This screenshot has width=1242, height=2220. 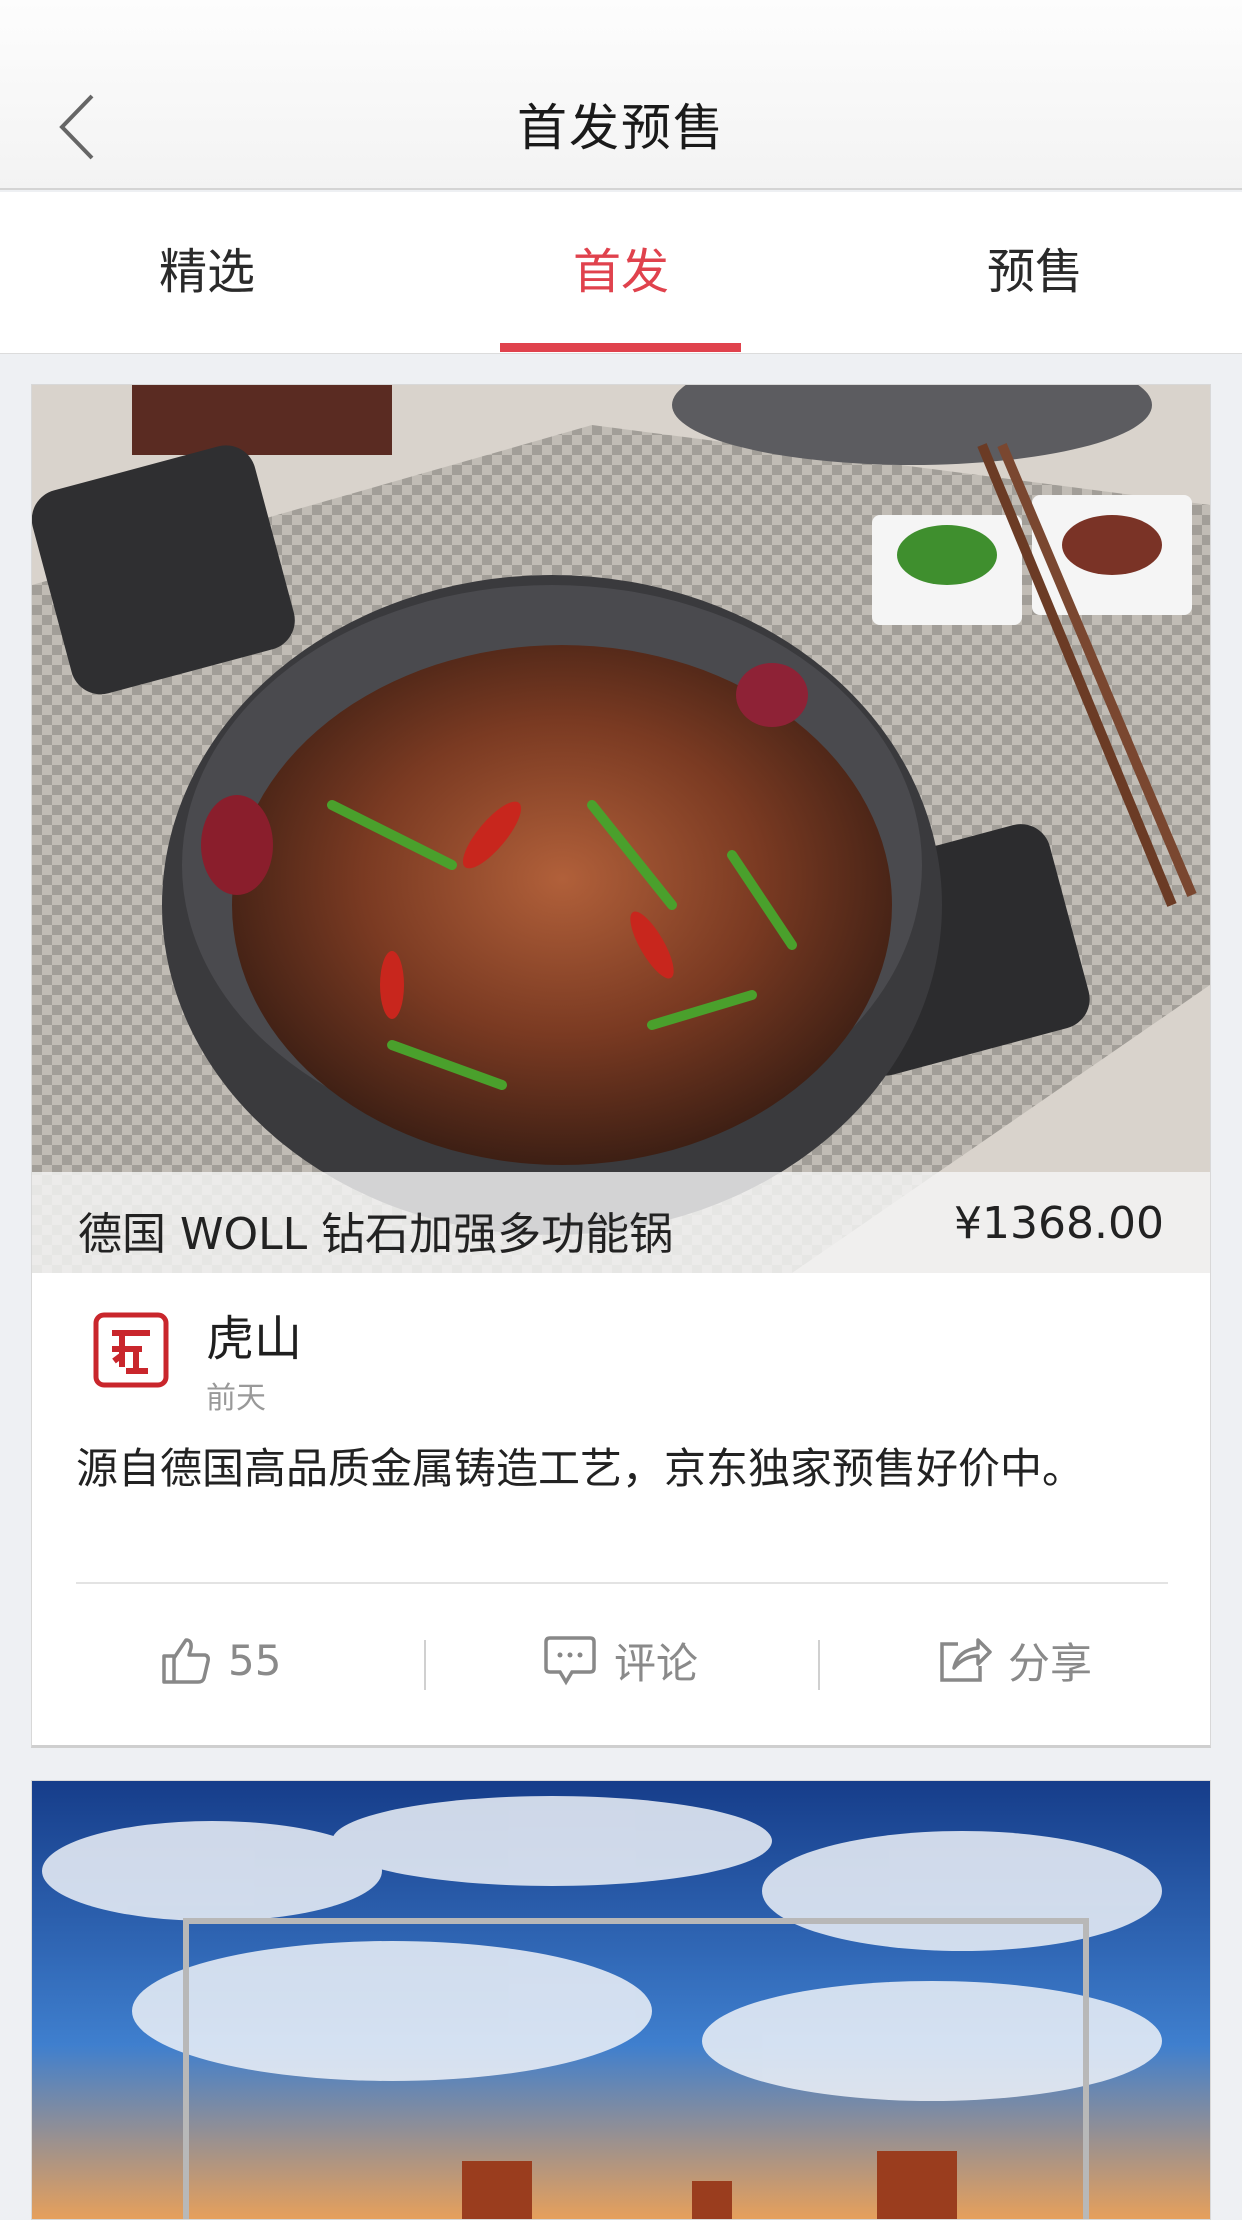 I want to click on tab-bar: 精选 首发 预售, so click(x=621, y=273).